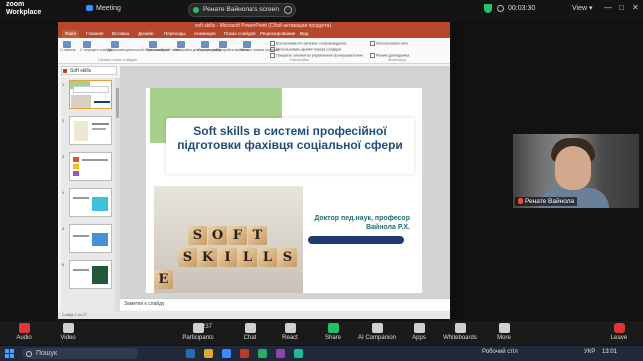  Describe the element at coordinates (288, 10) in the screenshot. I see `minimize-share-icon` at that location.